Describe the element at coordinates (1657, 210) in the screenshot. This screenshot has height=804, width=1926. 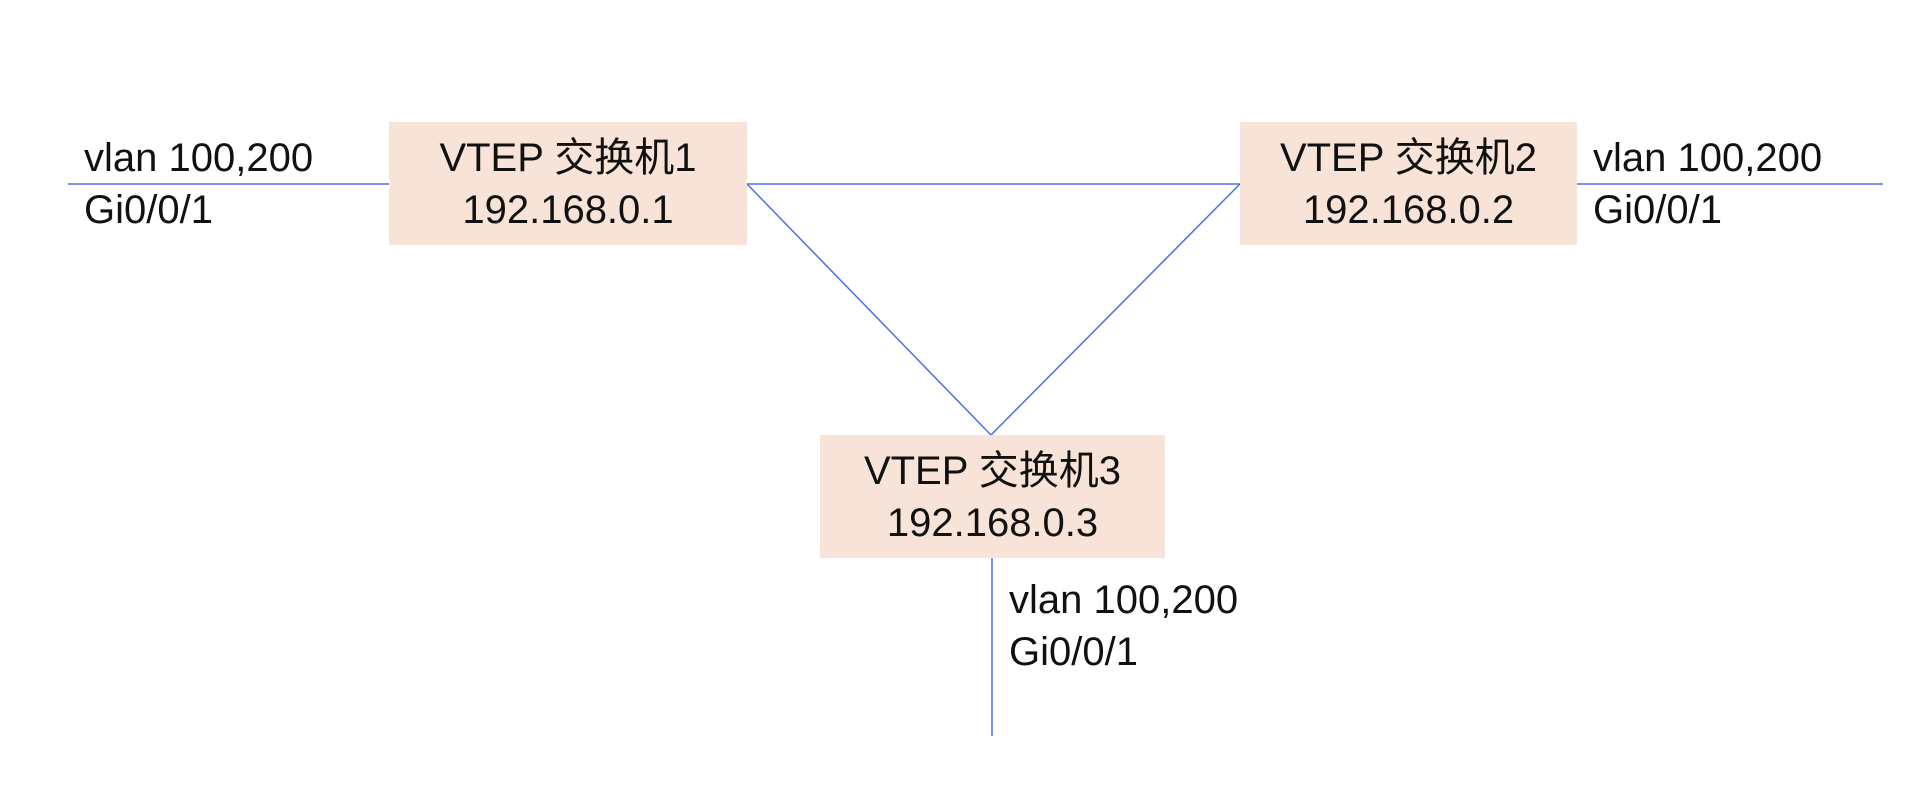
I see `port2-interface-label: Gi0/0/1` at that location.